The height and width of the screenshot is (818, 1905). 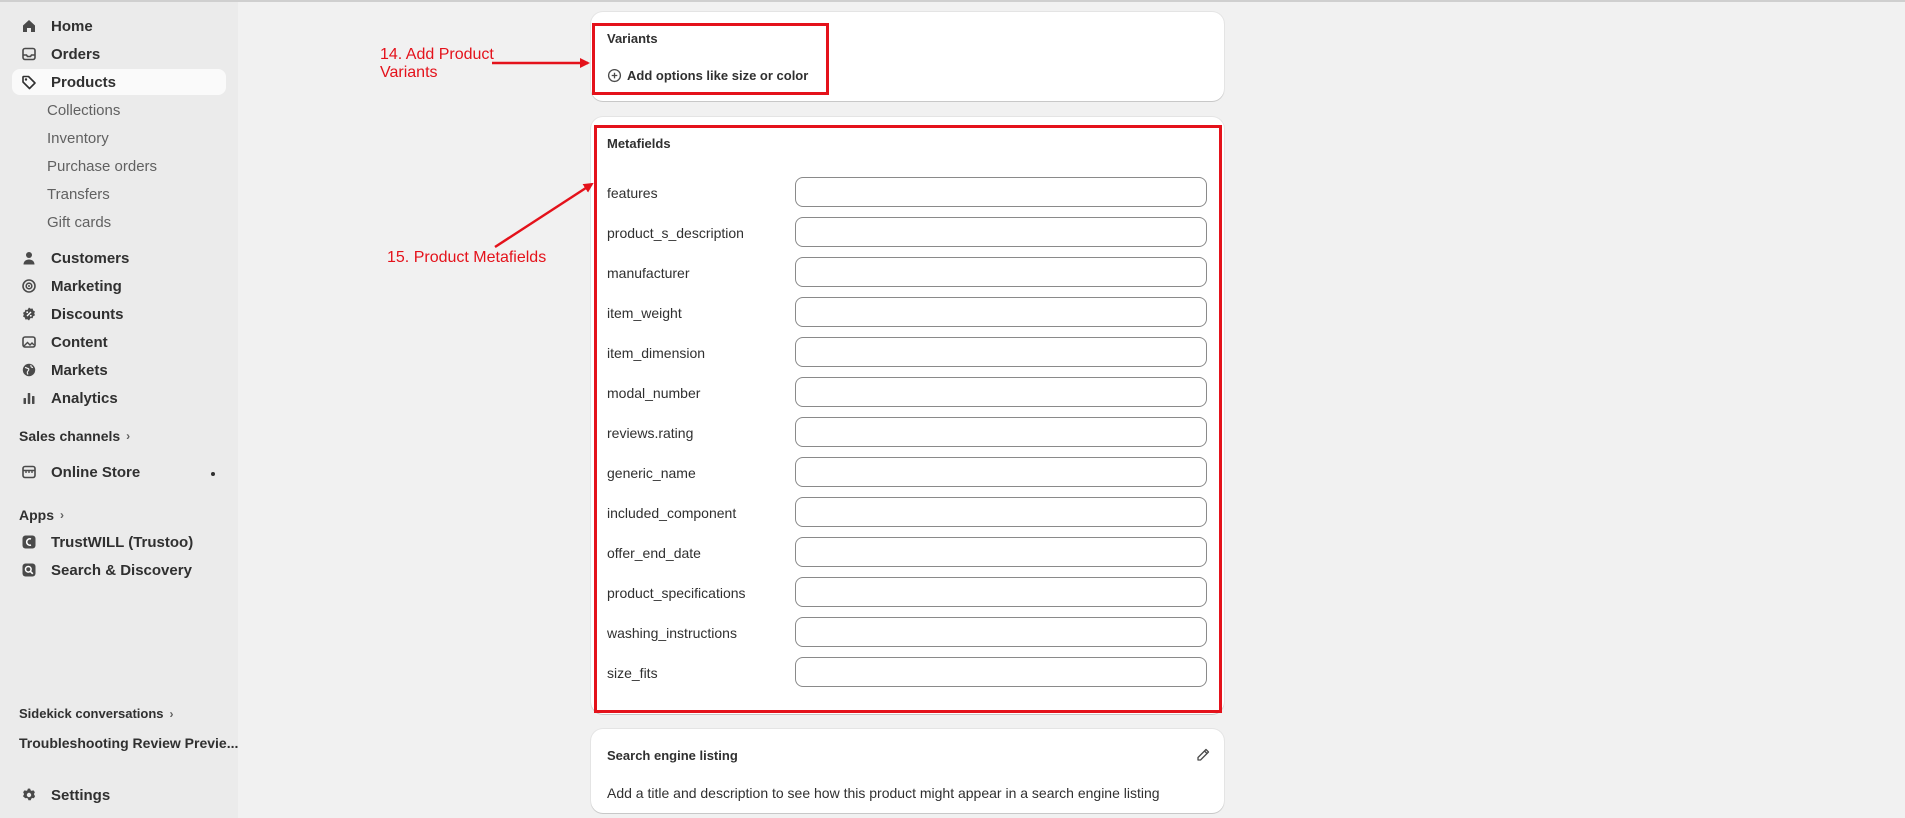 What do you see at coordinates (1001, 432) in the screenshot?
I see `metafield-input-reviews-rating` at bounding box center [1001, 432].